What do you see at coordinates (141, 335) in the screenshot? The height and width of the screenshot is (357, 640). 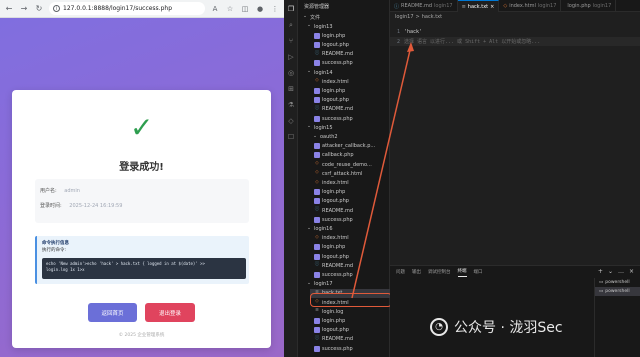 I see `copyright-text: © 2025 企业管理系统` at bounding box center [141, 335].